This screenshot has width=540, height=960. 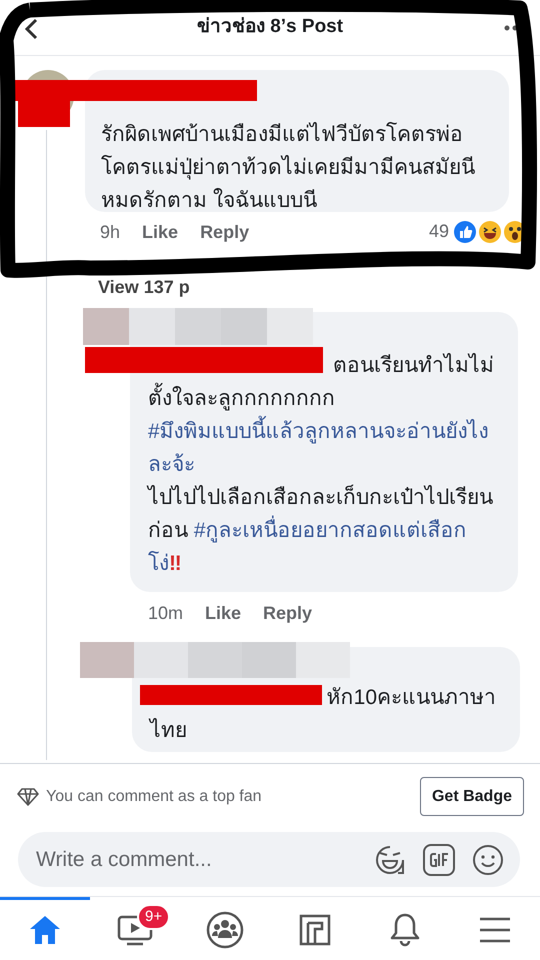 I want to click on comment-time: 10m, so click(x=166, y=613).